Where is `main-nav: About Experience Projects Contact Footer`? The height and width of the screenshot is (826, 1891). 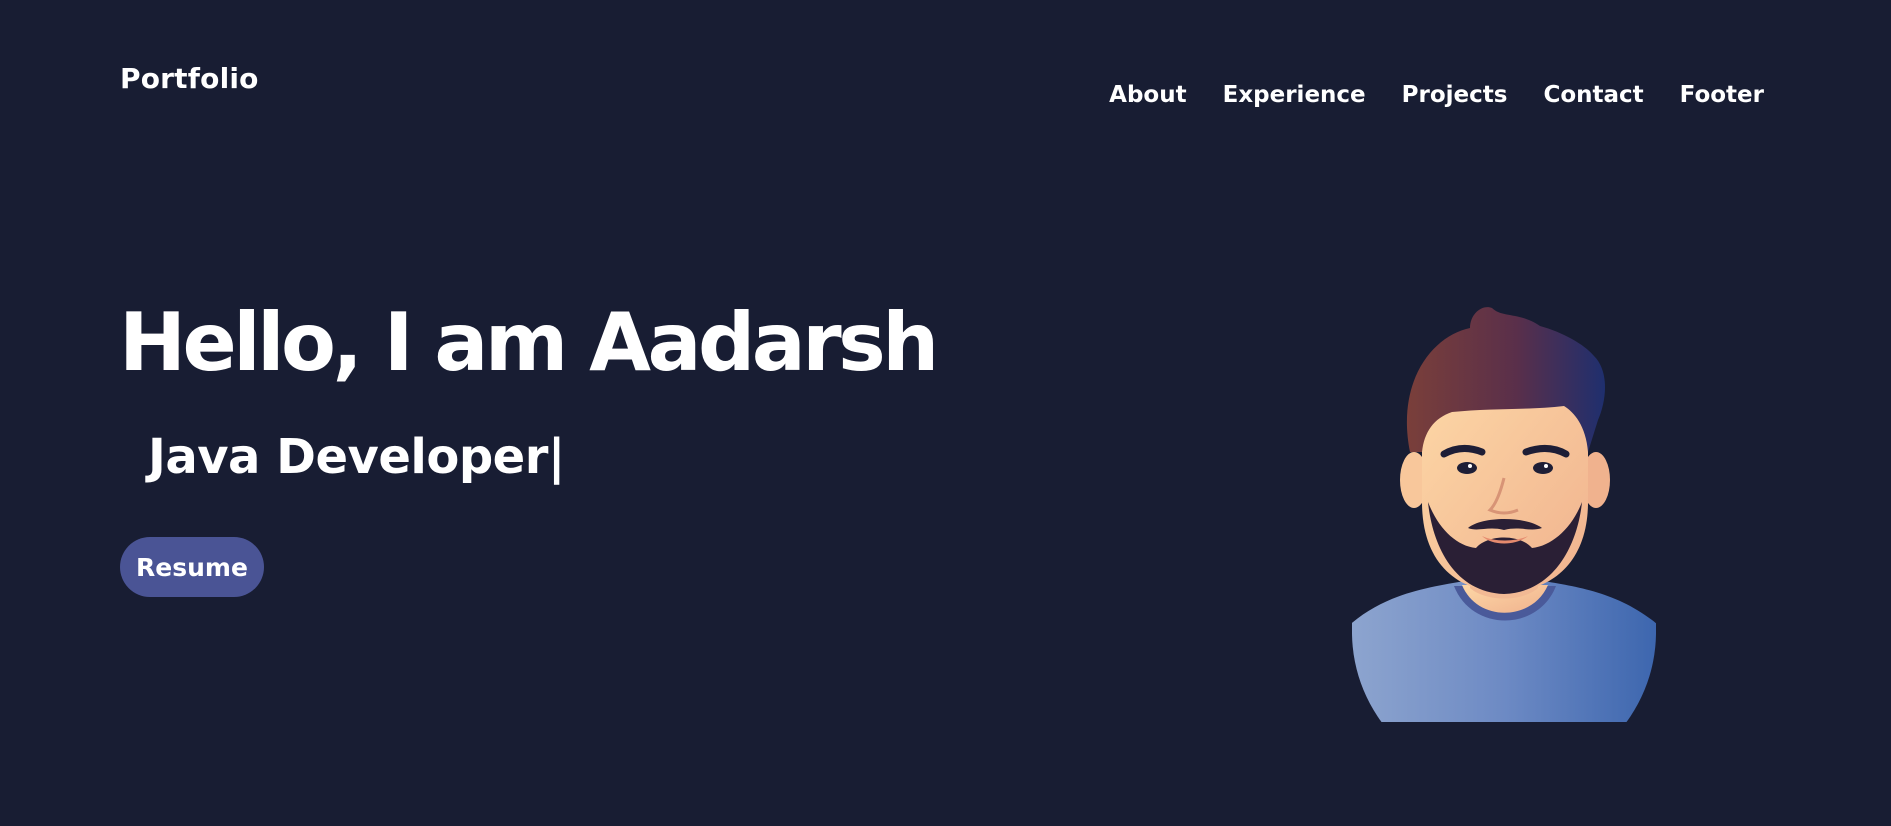
main-nav: About Experience Projects Contact Footer is located at coordinates (1436, 95).